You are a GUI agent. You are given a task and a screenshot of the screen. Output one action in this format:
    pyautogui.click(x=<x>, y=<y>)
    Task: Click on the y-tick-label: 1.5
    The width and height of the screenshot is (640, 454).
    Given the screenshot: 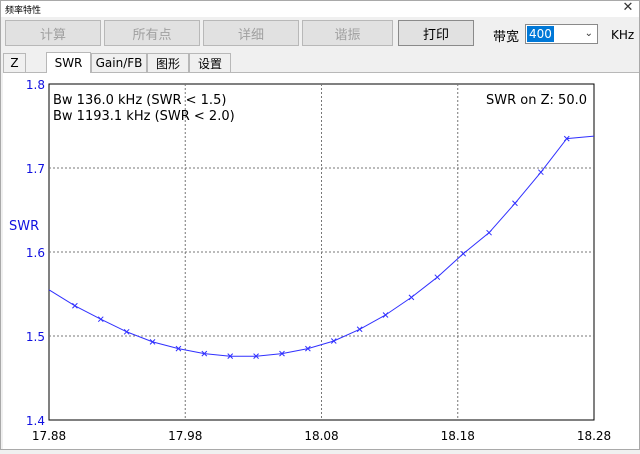 What is the action you would take?
    pyautogui.click(x=35, y=337)
    